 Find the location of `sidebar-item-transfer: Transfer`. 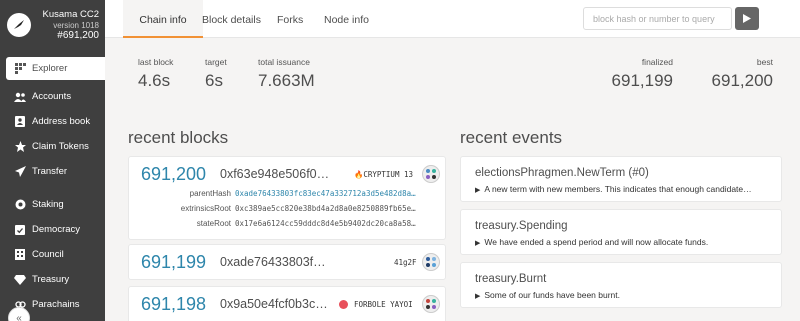

sidebar-item-transfer: Transfer is located at coordinates (52, 171).